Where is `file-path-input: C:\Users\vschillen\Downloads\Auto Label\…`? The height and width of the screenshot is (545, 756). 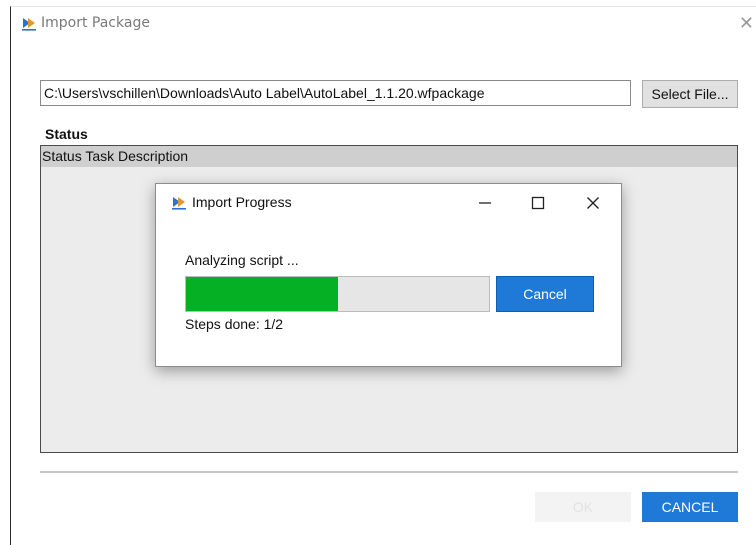 file-path-input: C:\Users\vschillen\Downloads\Auto Label\… is located at coordinates (335, 93).